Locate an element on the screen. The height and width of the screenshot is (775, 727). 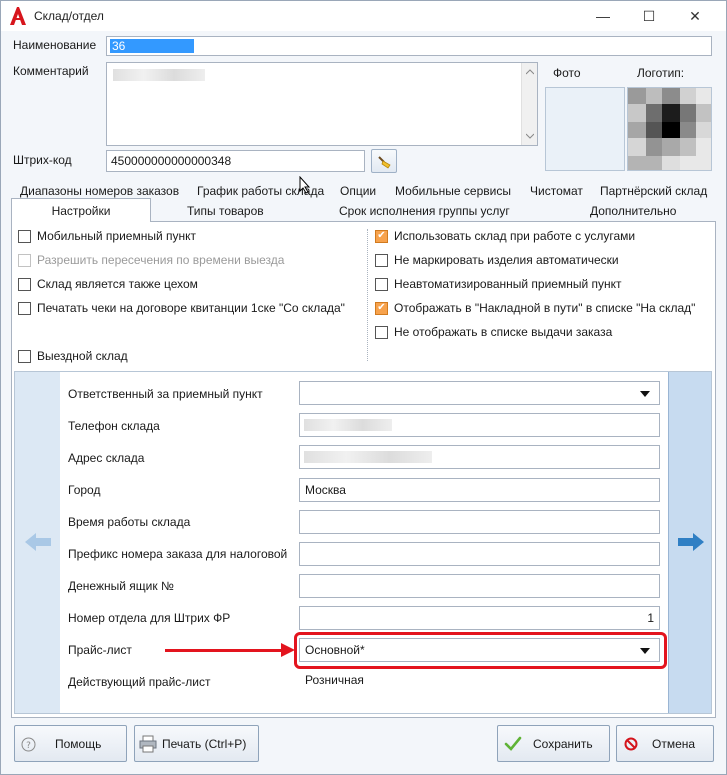
address-input is located at coordinates (479, 457).